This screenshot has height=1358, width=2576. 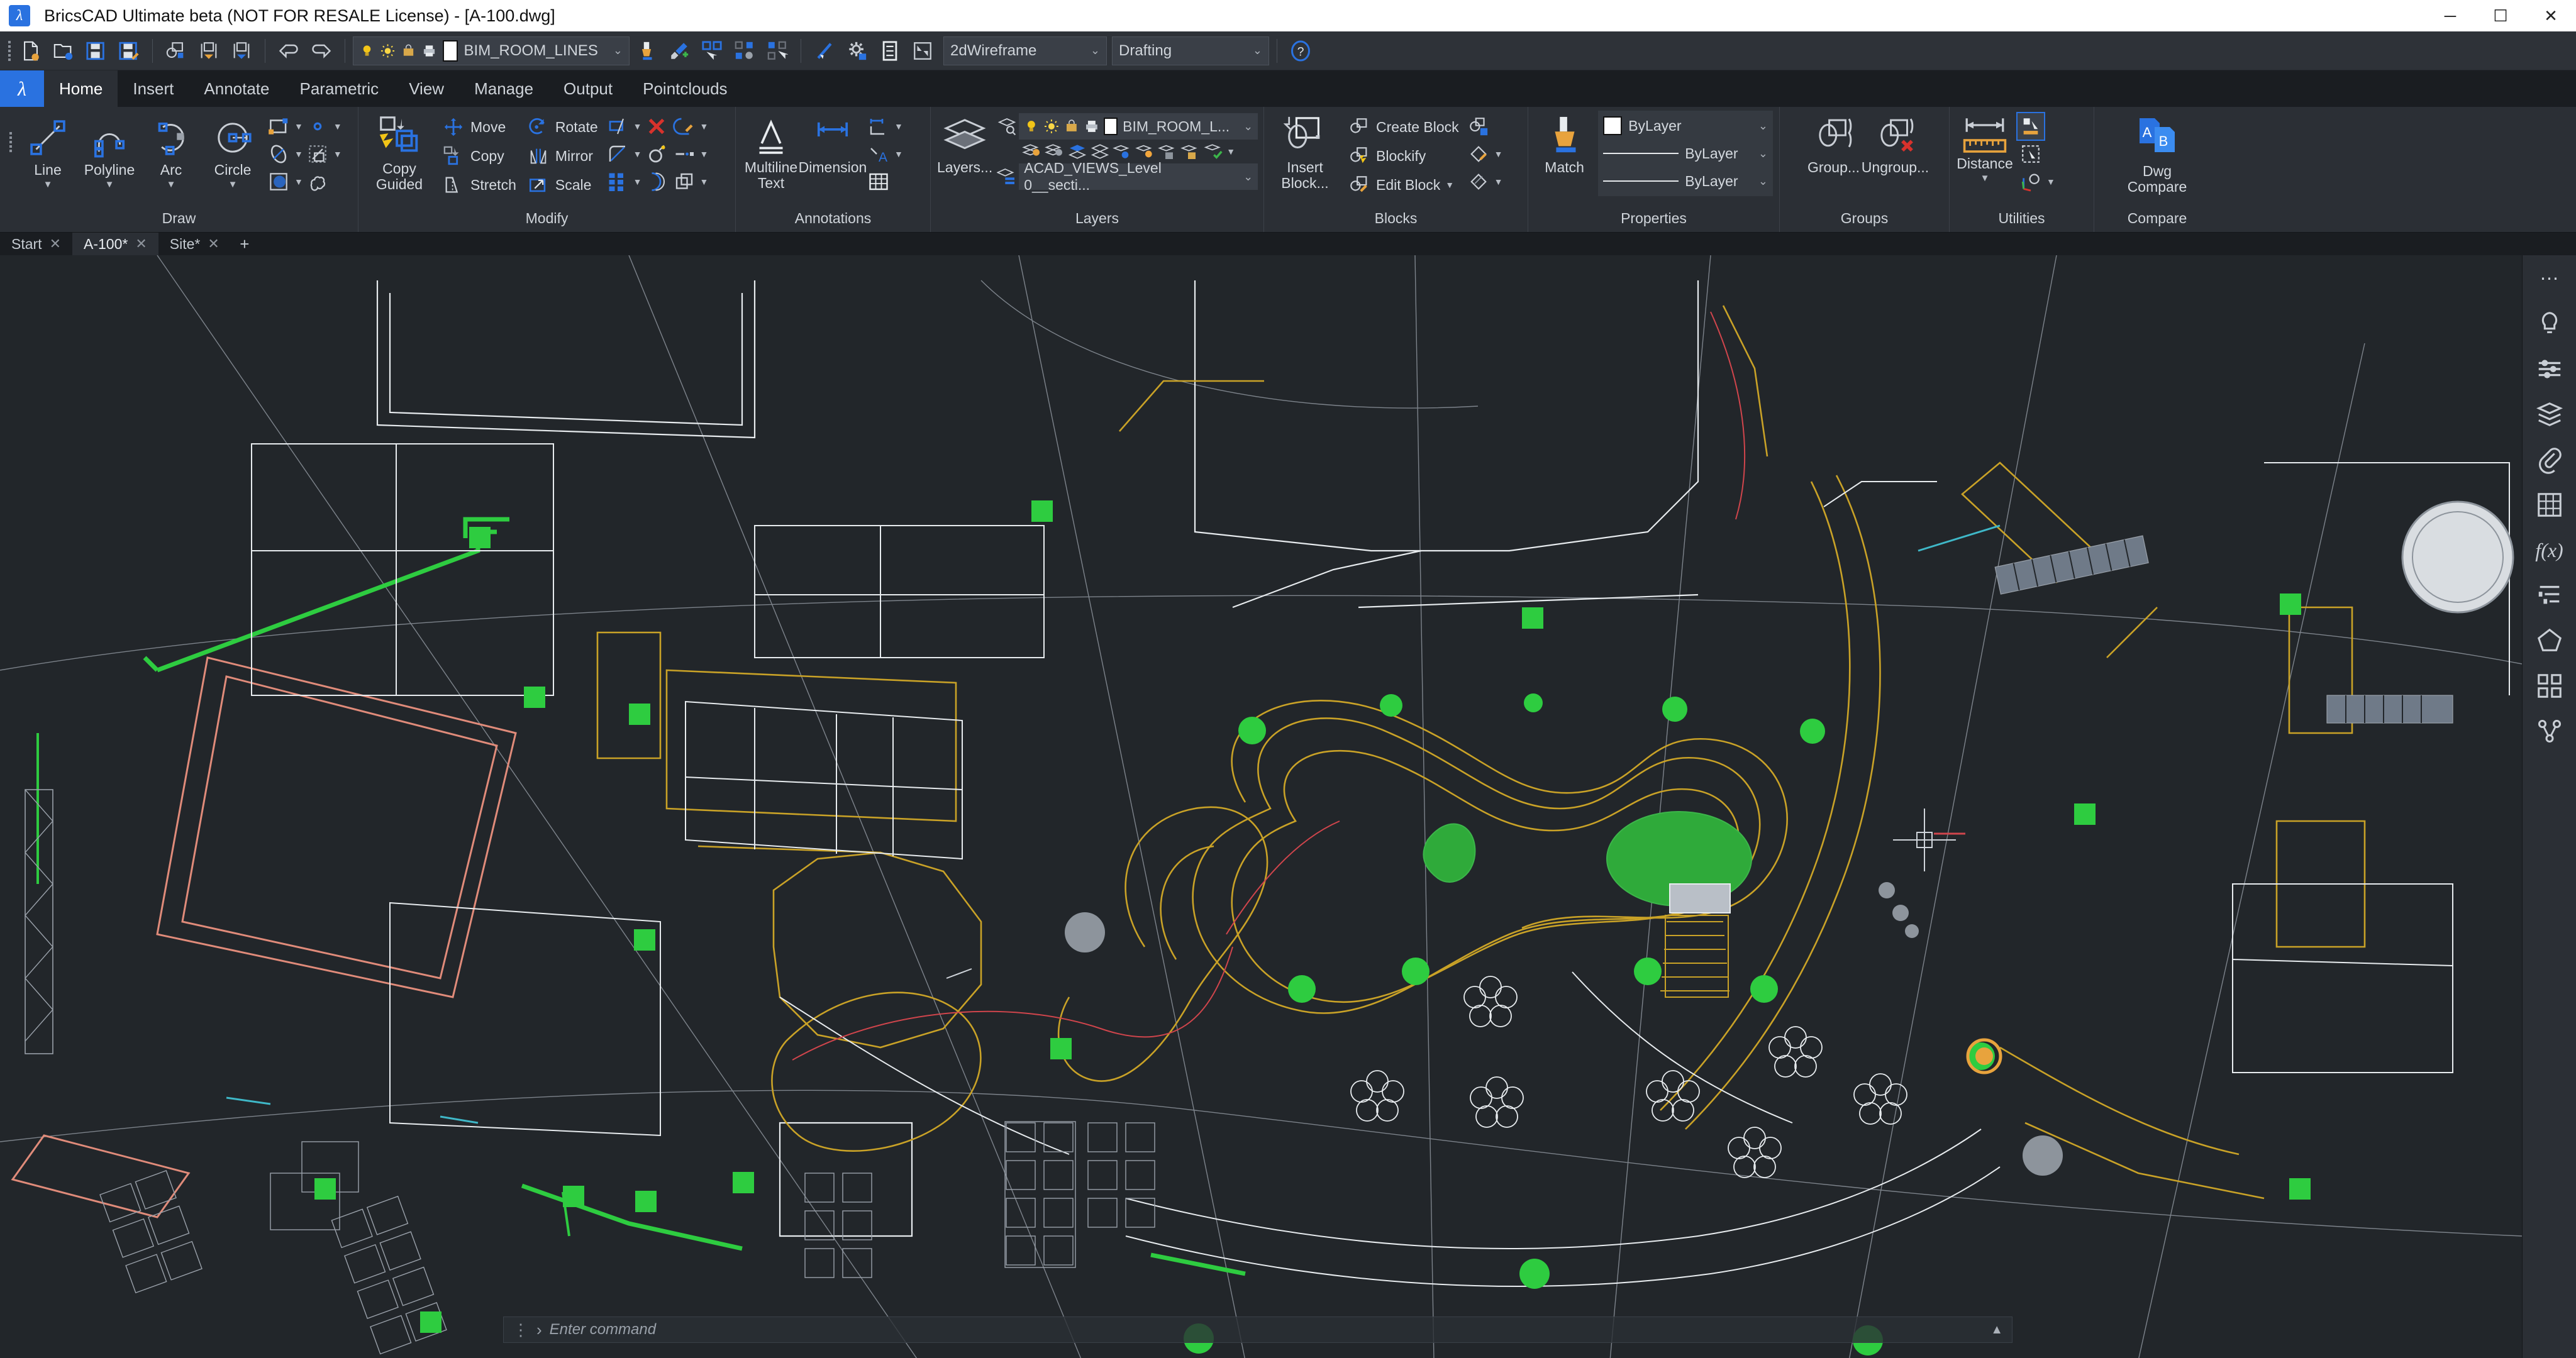 What do you see at coordinates (109, 150) in the screenshot?
I see `polyline-button: Polyline ▼` at bounding box center [109, 150].